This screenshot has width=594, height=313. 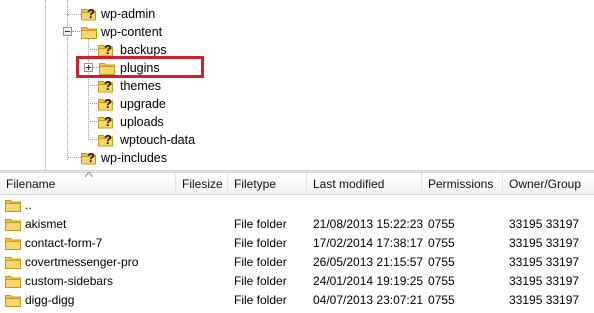 I want to click on tree-item-wp-includes: wp-includes, so click(x=297, y=158).